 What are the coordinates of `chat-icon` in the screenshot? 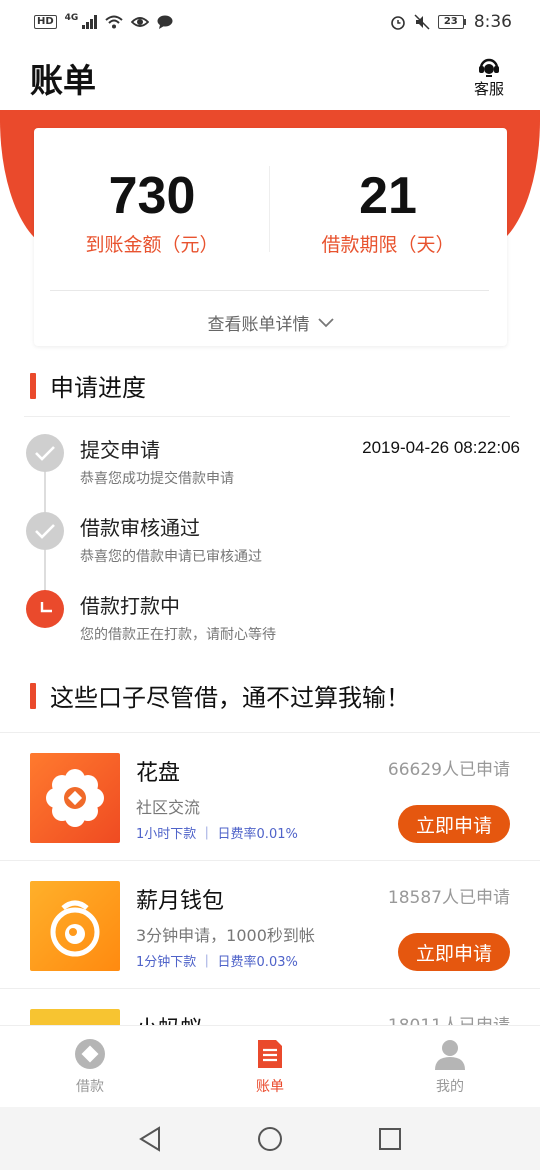 It's located at (165, 22).